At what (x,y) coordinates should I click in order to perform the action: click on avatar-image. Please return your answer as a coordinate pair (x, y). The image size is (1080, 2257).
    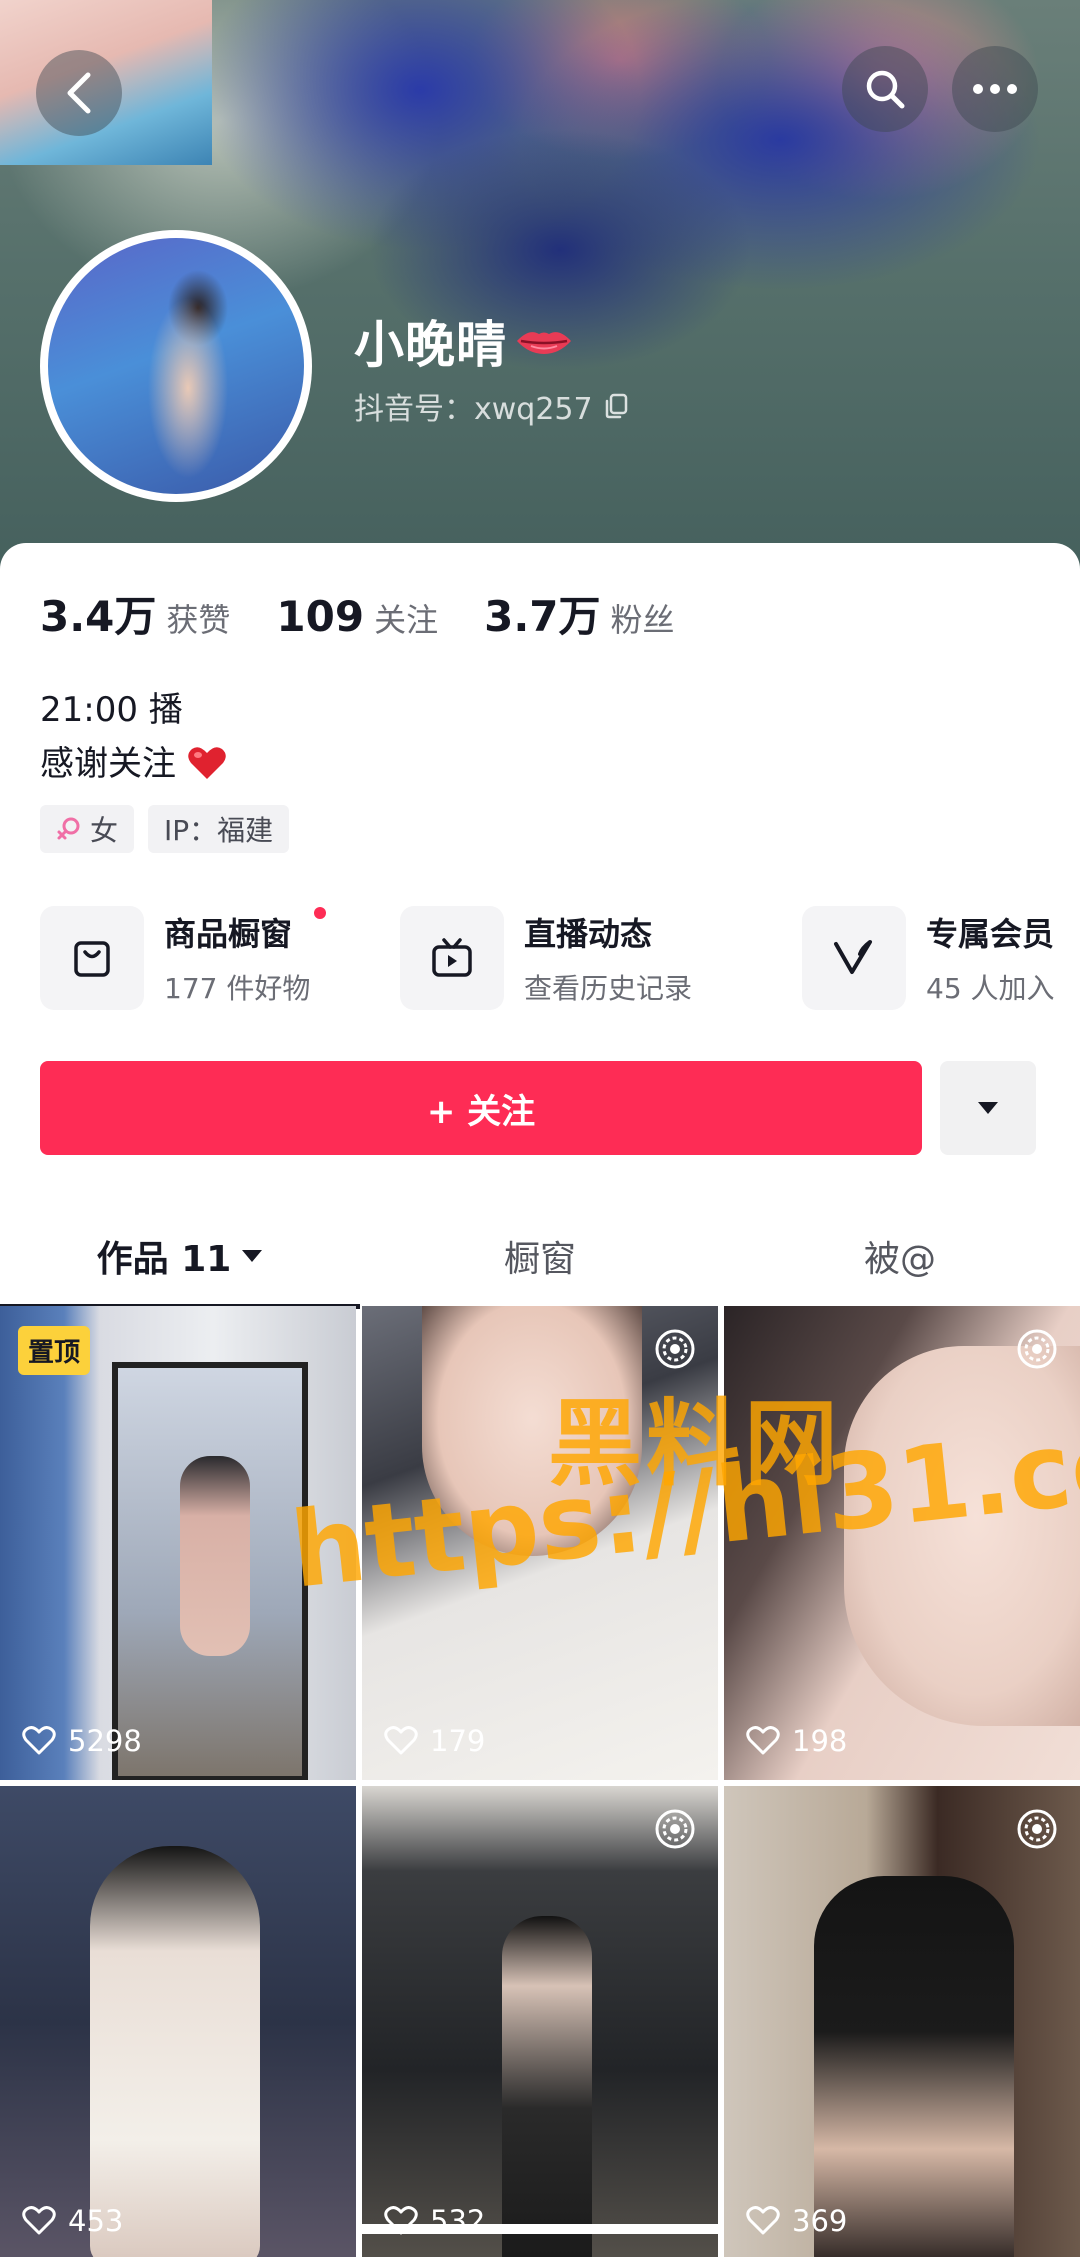
    Looking at the image, I should click on (176, 366).